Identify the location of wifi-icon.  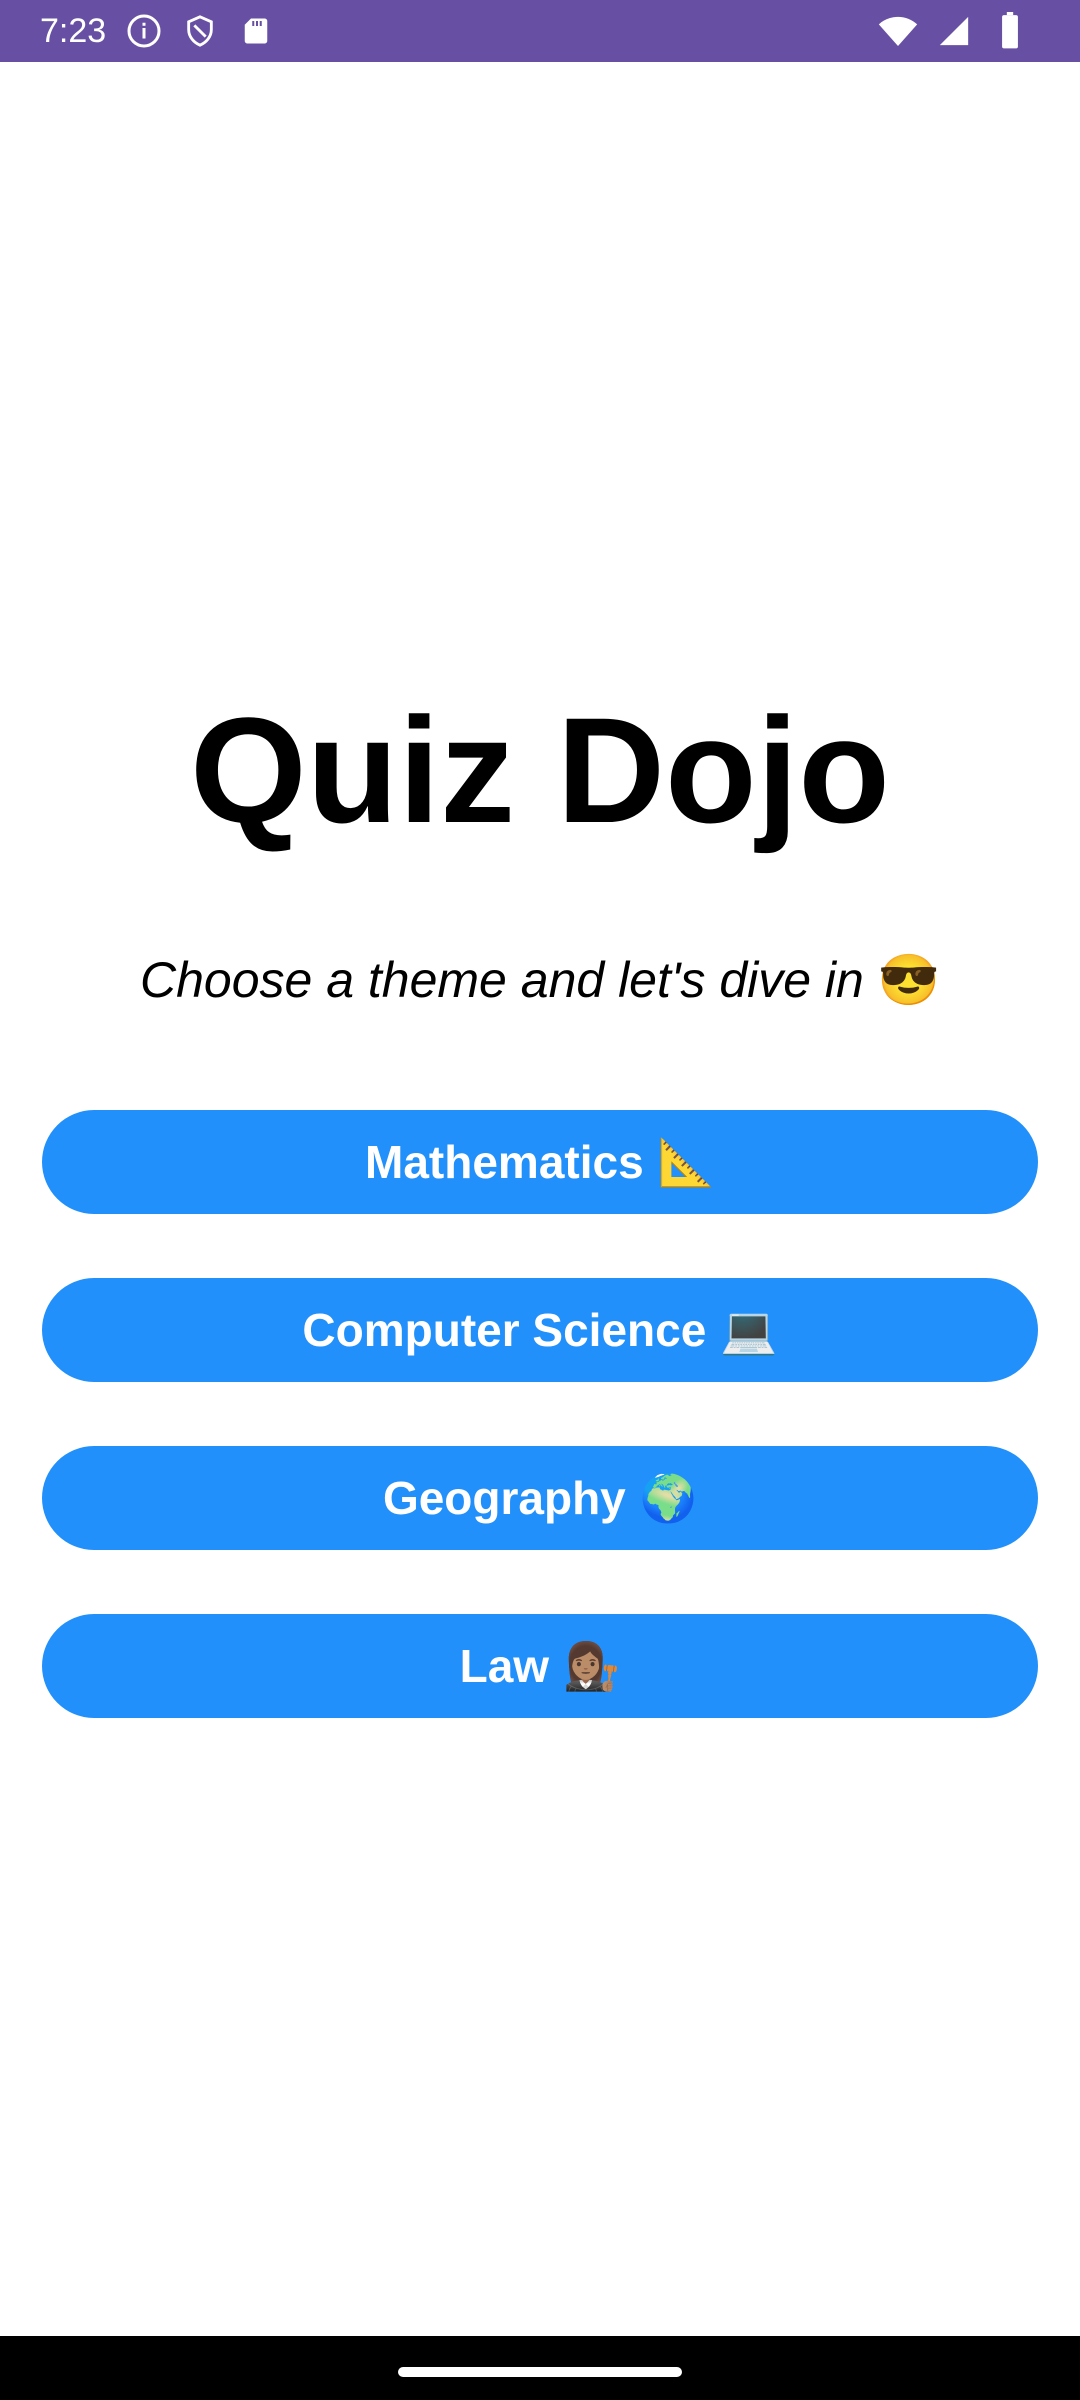
(898, 31).